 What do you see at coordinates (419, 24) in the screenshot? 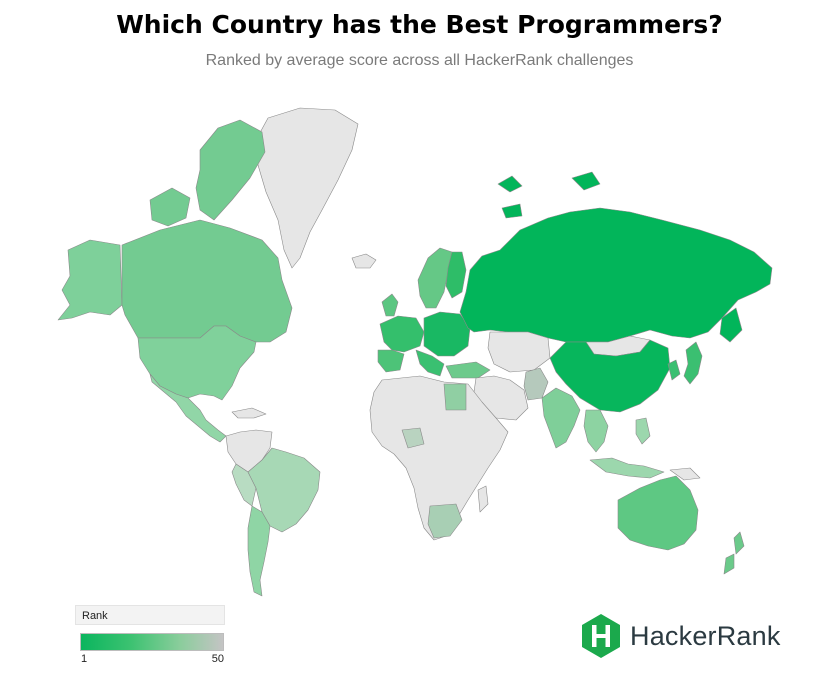
I see `chart-title: Which Country has the Best Programmers?` at bounding box center [419, 24].